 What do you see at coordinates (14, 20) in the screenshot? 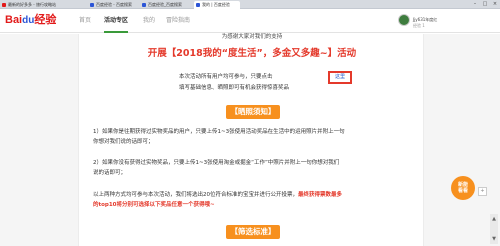
I see `logo-text-bai: Bai` at bounding box center [14, 20].